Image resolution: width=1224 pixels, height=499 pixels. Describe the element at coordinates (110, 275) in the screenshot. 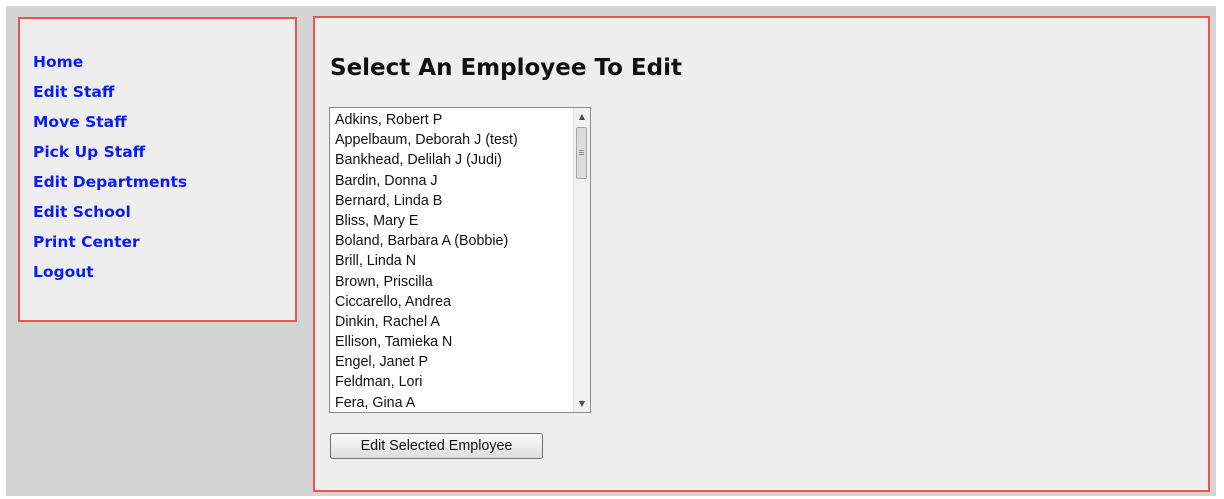

I see `sidebar-item-logout: Logout` at that location.